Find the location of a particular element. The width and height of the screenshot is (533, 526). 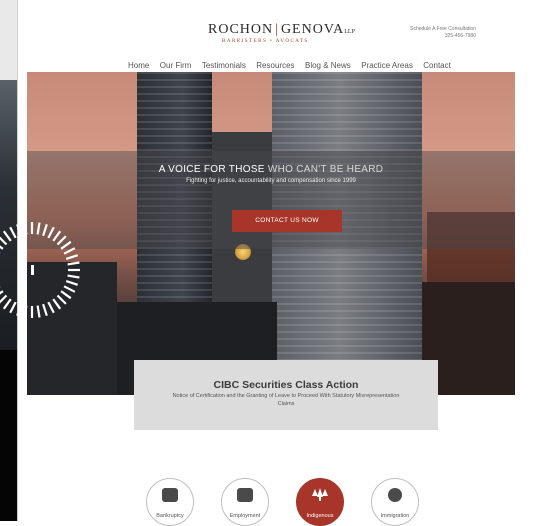

logo-right: GENOVA is located at coordinates (312, 29).